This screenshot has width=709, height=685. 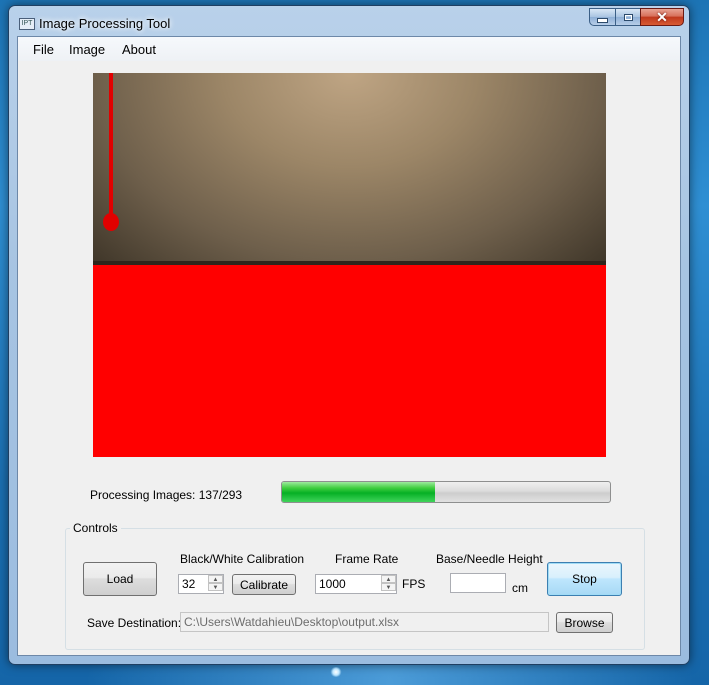 What do you see at coordinates (111, 222) in the screenshot?
I see `needle-tip` at bounding box center [111, 222].